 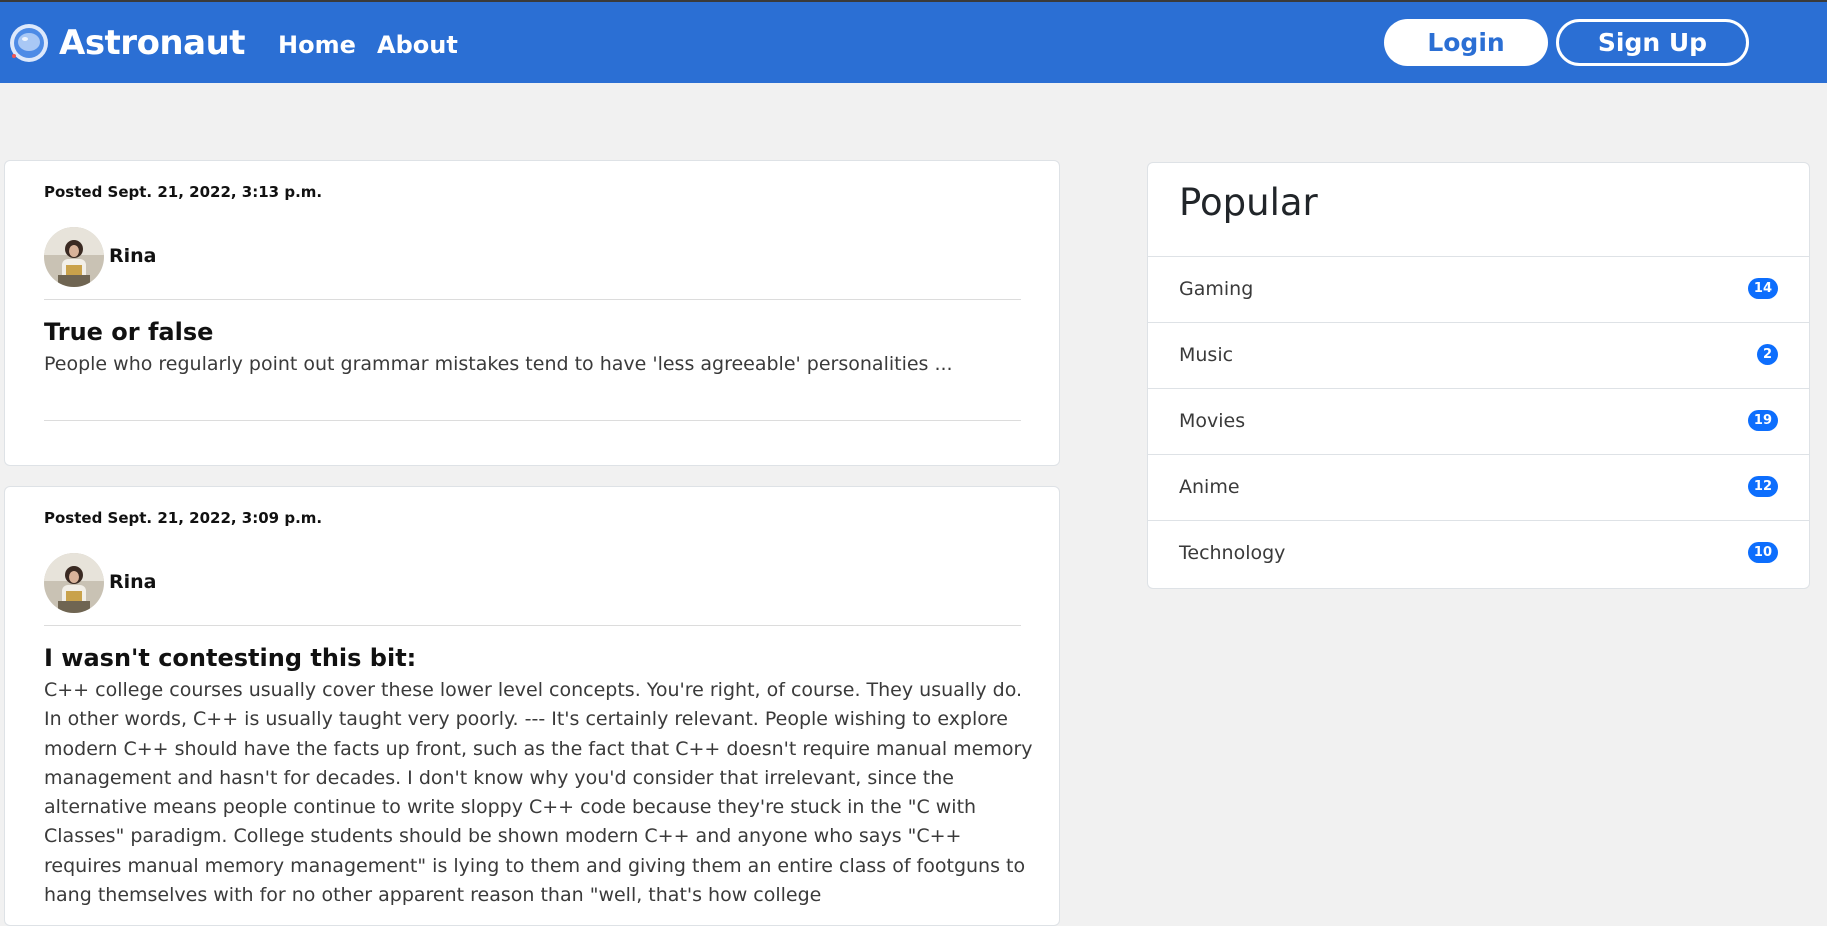 What do you see at coordinates (1466, 42) in the screenshot?
I see `login-button: Login` at bounding box center [1466, 42].